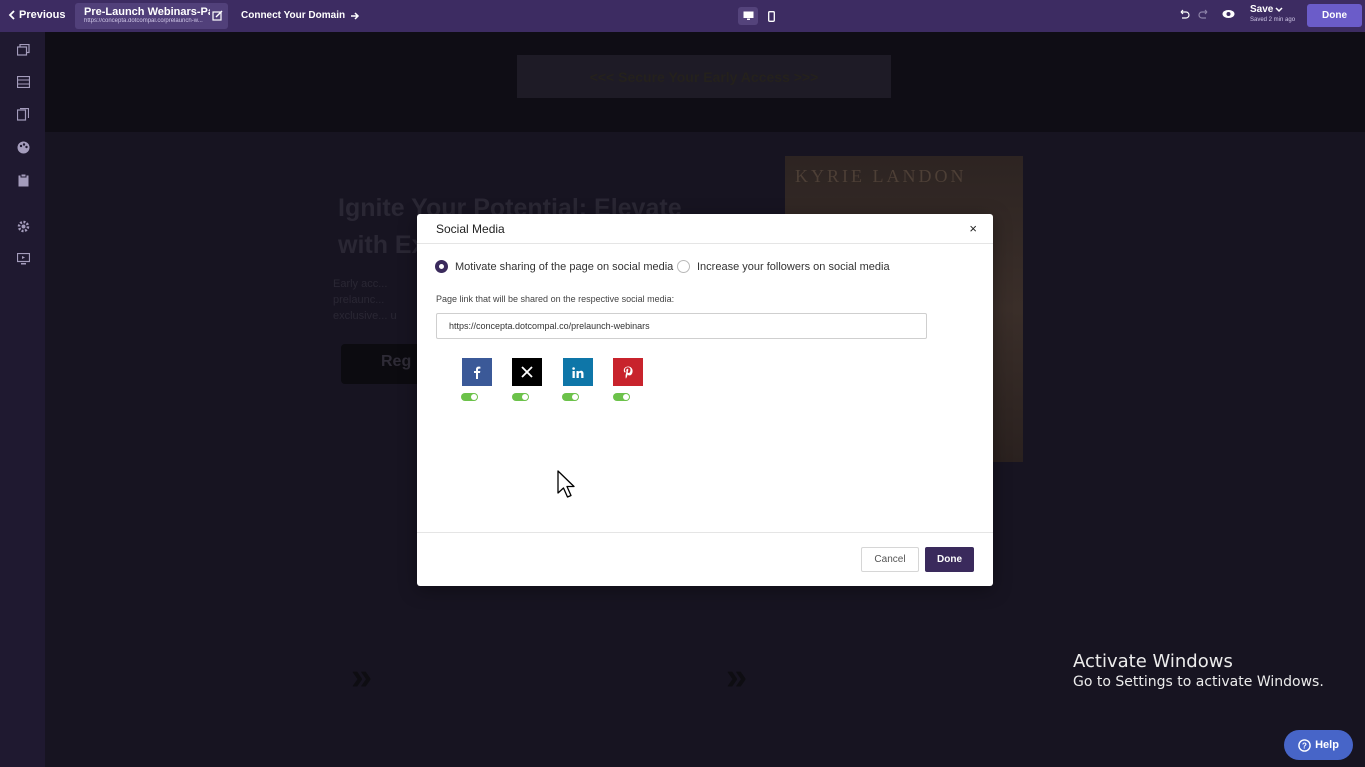 The width and height of the screenshot is (1365, 767). I want to click on x-button, so click(527, 372).